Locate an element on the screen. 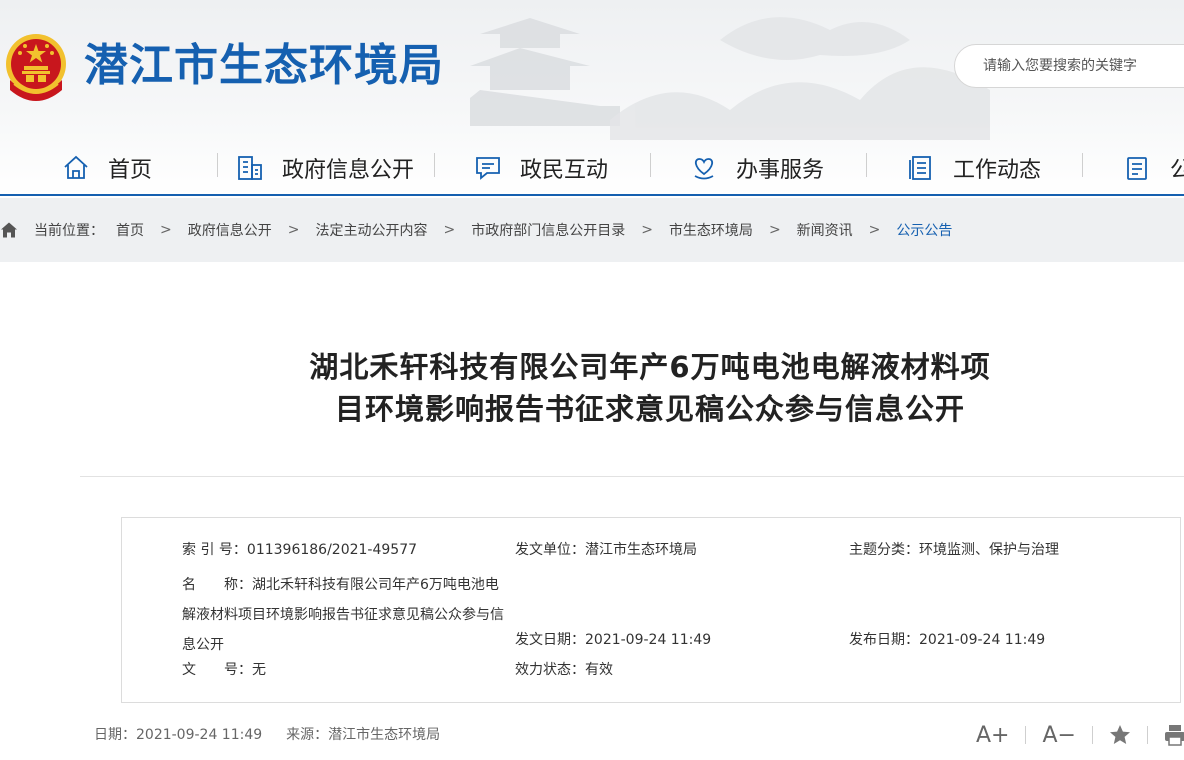  article-title-line: 目环境影响报告书征求意见稿公众参与信息公开 is located at coordinates (649, 409).